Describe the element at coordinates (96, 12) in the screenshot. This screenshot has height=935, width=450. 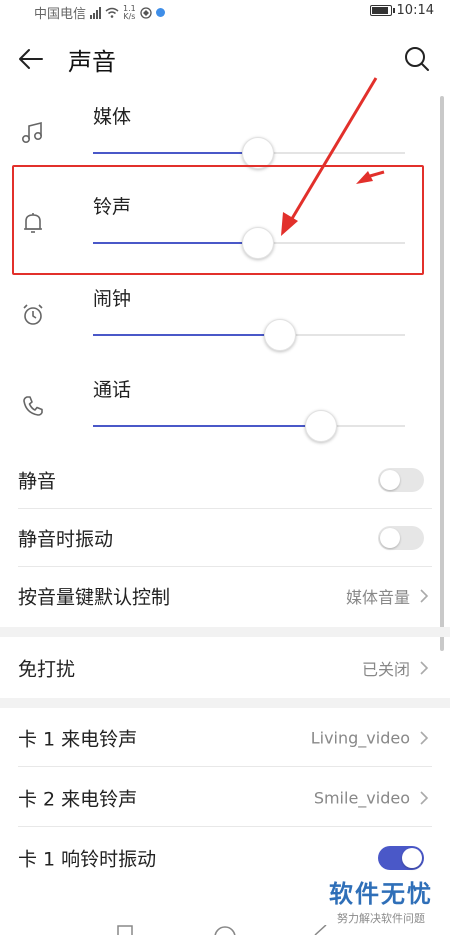
I see `signal-icon` at that location.